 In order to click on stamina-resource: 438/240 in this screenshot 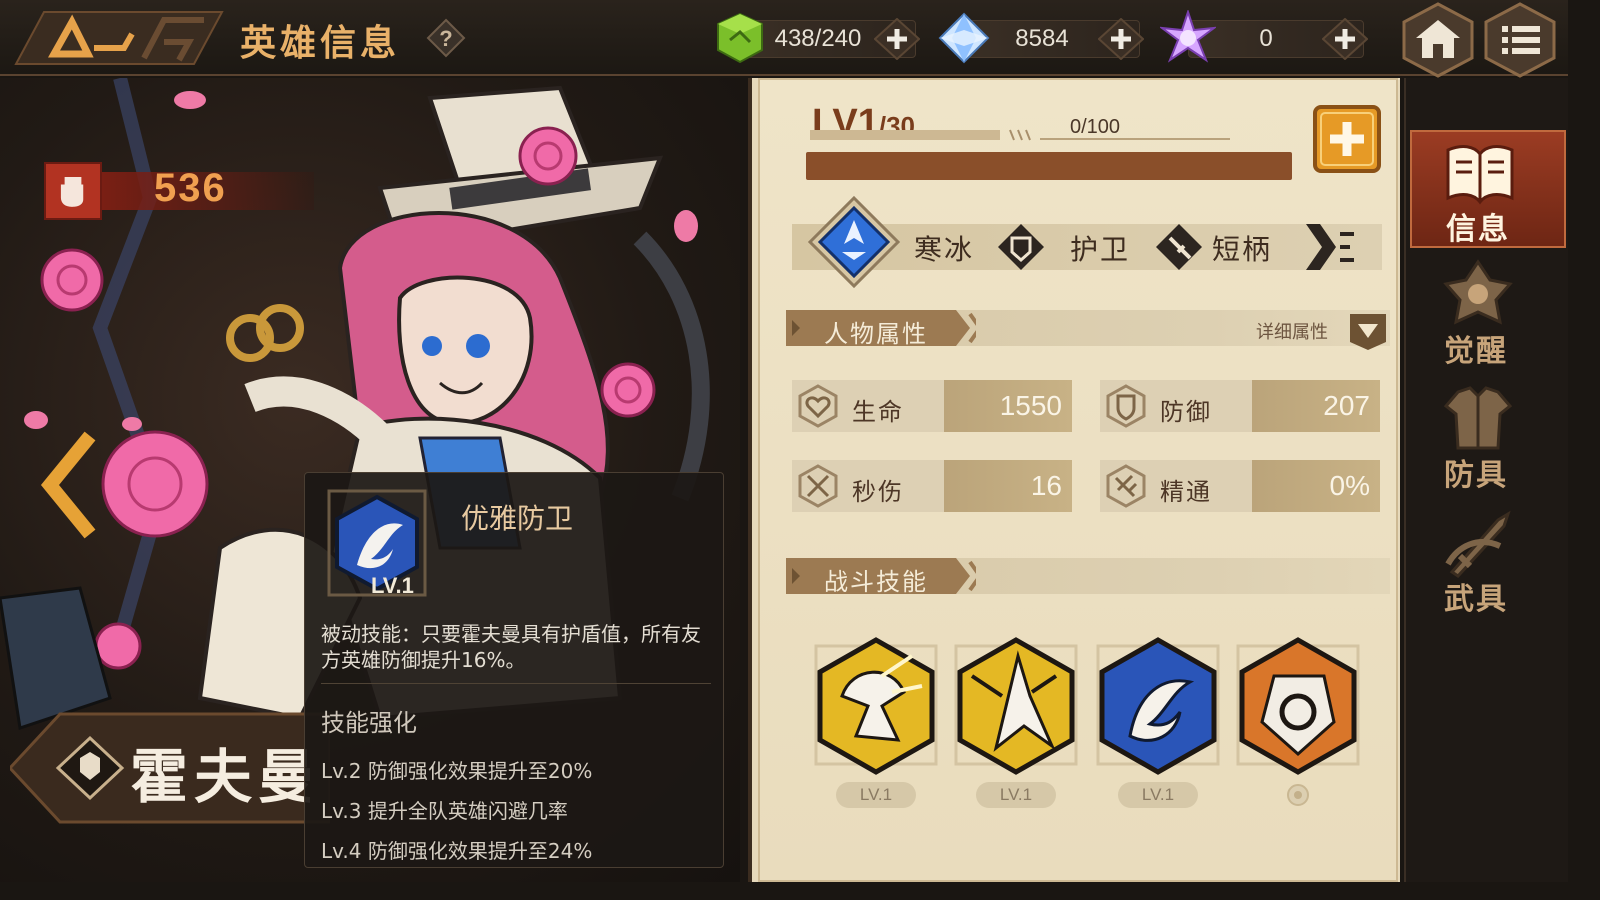, I will do `click(820, 38)`.